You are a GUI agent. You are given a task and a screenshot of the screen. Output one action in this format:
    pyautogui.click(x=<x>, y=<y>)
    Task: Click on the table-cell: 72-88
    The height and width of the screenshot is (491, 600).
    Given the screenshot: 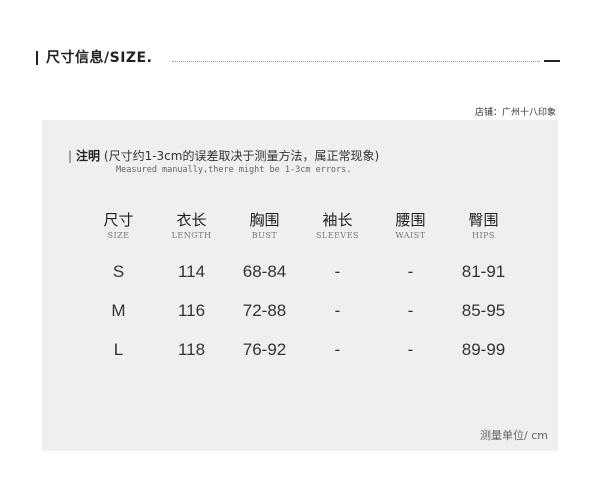 What is the action you would take?
    pyautogui.click(x=264, y=310)
    